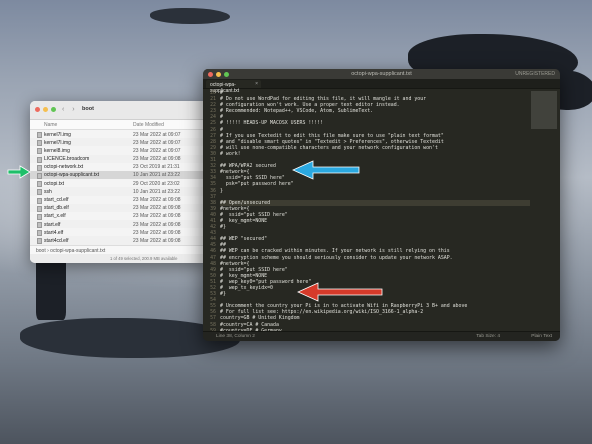 The width and height of the screenshot is (592, 444). I want to click on unregistered-label: UNREGISTERED, so click(535, 74).